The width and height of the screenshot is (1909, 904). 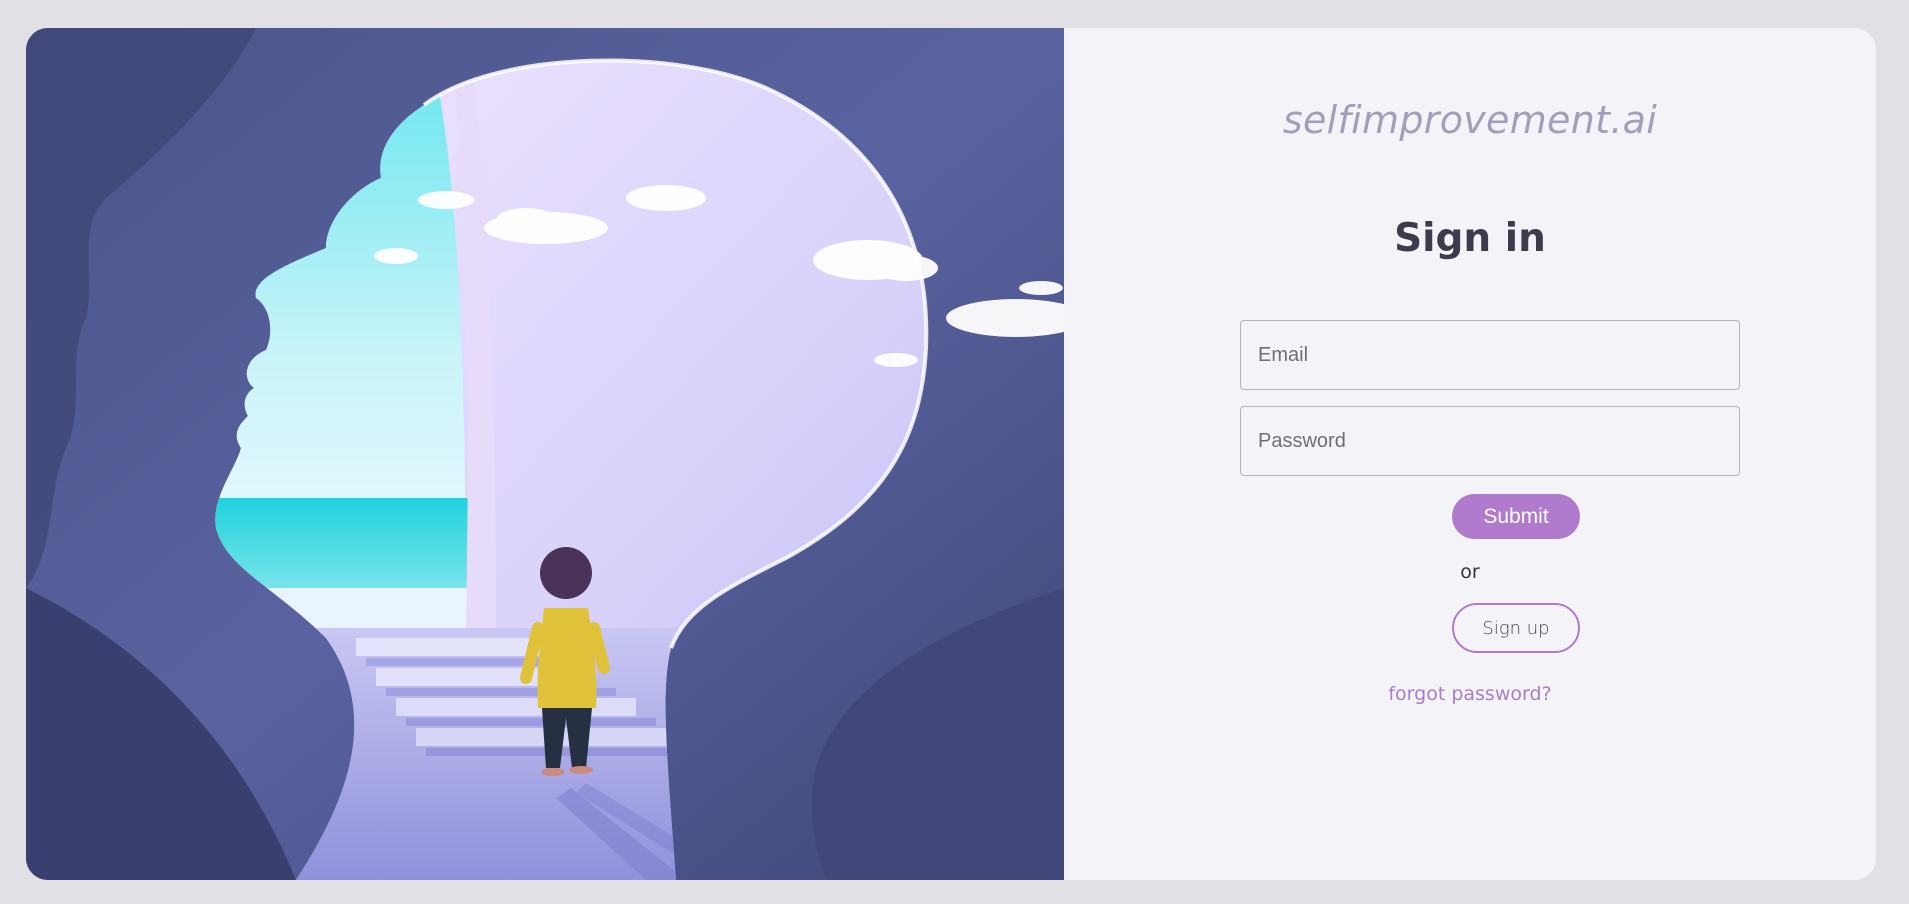 What do you see at coordinates (1490, 355) in the screenshot?
I see `email-field` at bounding box center [1490, 355].